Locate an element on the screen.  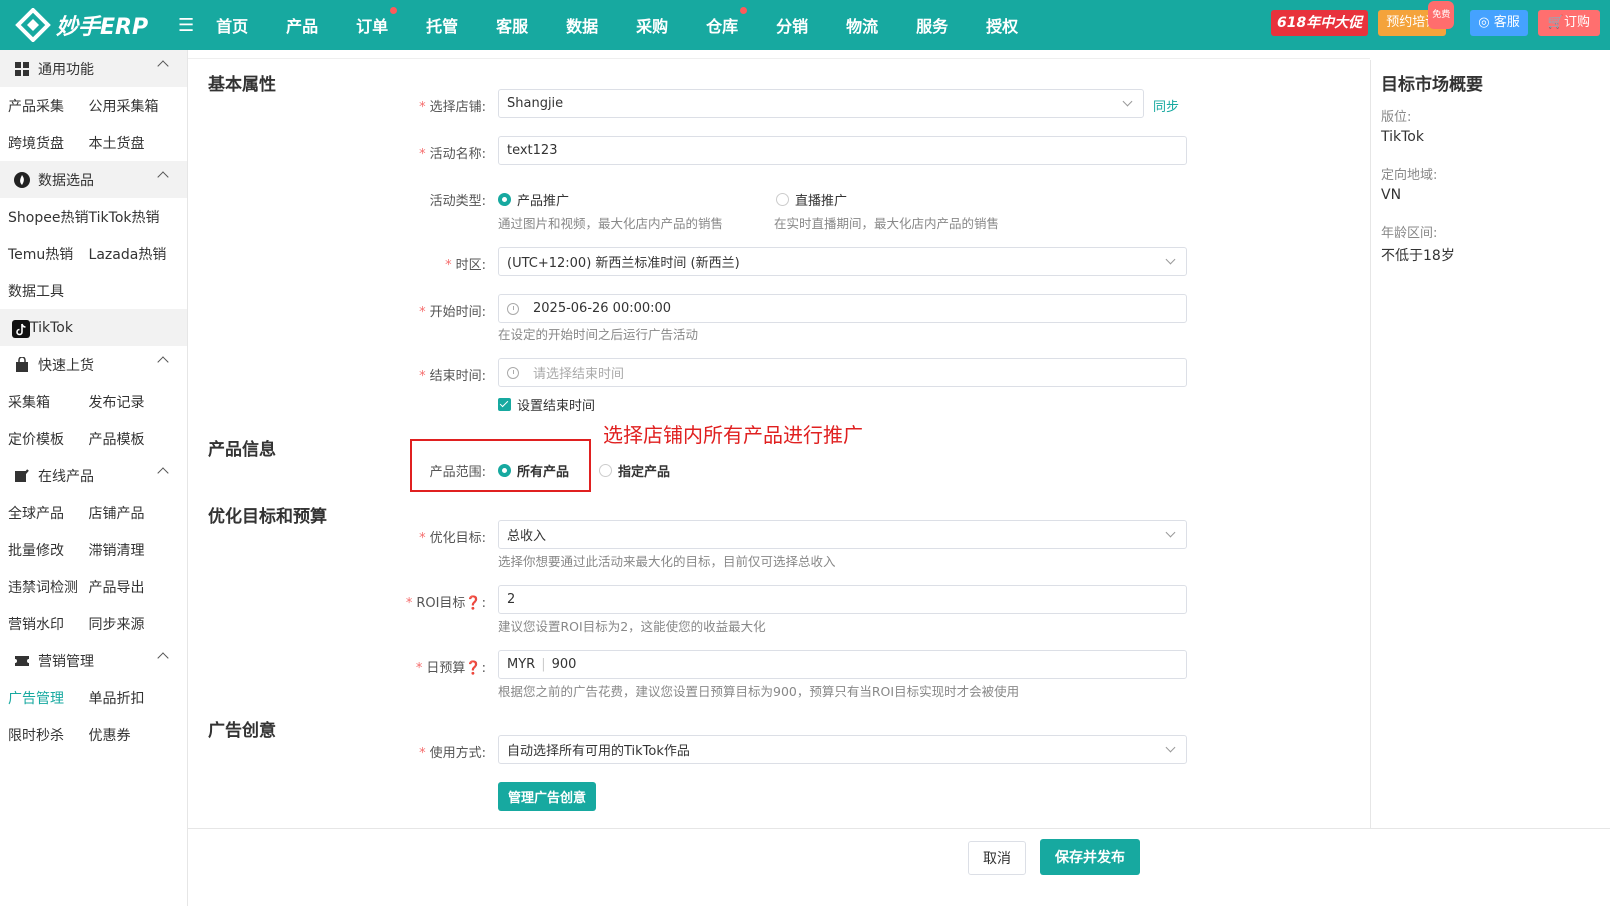
sidebar-item-banned-words: 违禁词检测 is located at coordinates (44, 587).